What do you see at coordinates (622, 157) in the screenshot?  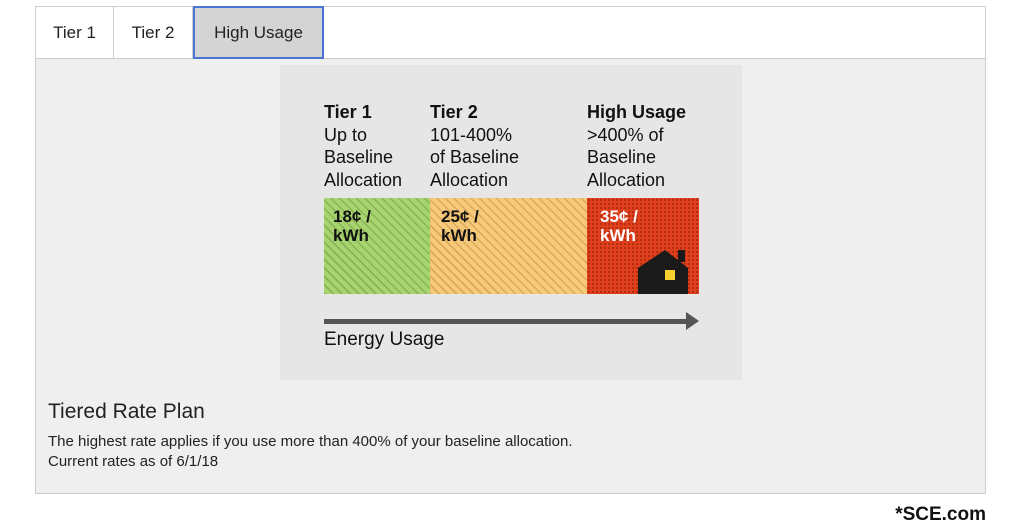 I see `high-usage-line: Baseline` at bounding box center [622, 157].